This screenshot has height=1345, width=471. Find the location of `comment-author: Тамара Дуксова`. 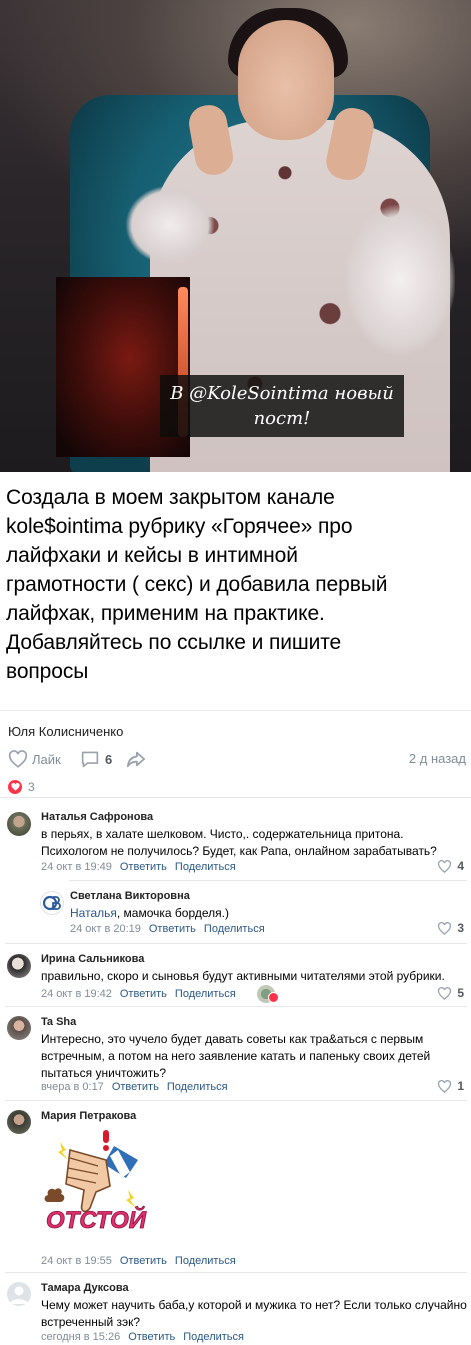

comment-author: Тамара Дуксова is located at coordinates (85, 1288).